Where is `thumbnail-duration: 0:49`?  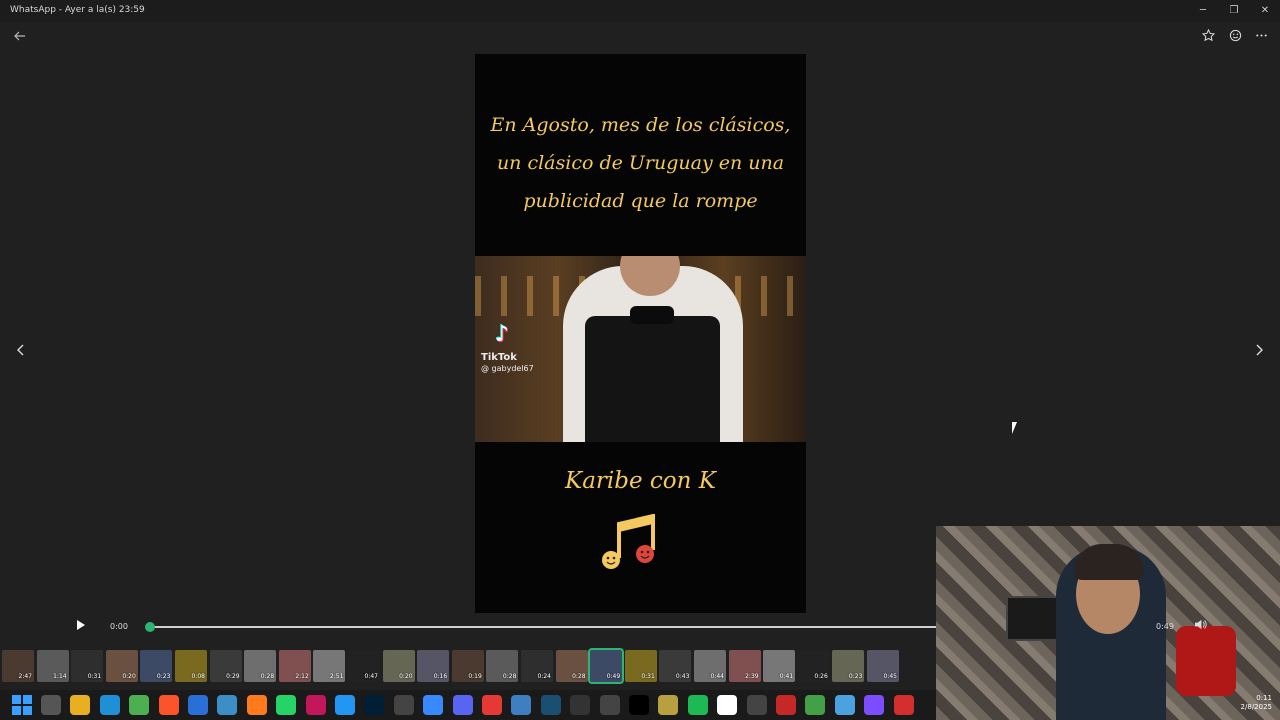 thumbnail-duration: 0:49 is located at coordinates (613, 676).